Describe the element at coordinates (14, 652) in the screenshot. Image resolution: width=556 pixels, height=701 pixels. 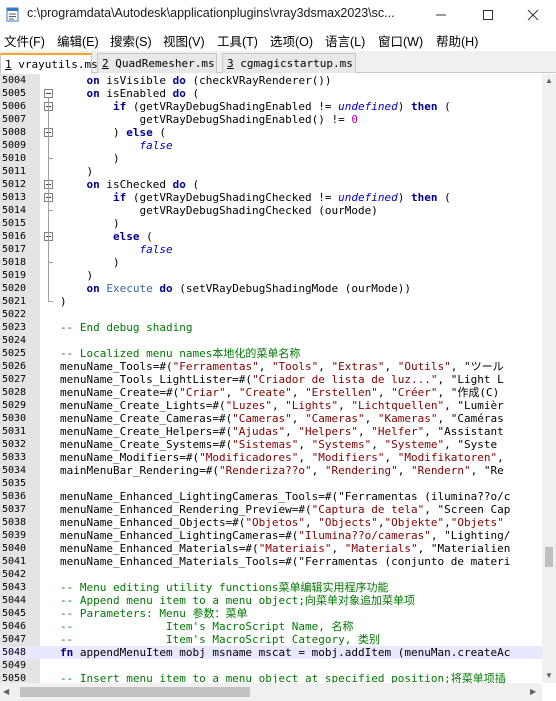
I see `line-number: 5048` at that location.